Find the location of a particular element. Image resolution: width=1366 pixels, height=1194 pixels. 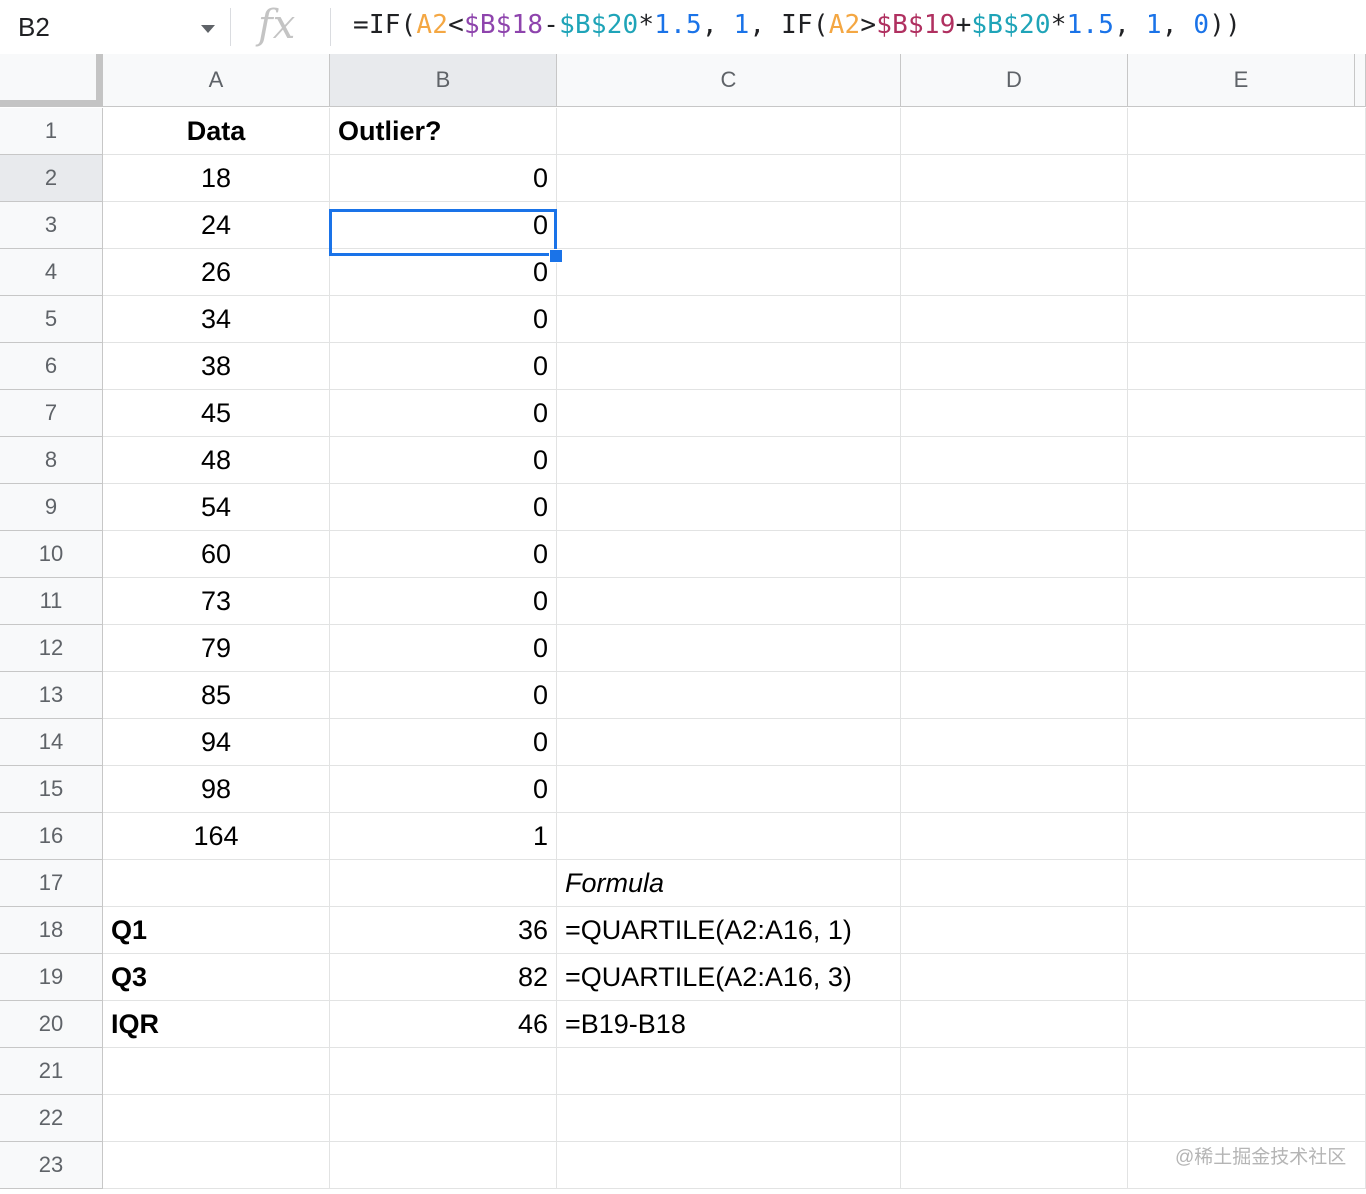

name-box-dropdown-icon is located at coordinates (208, 29).